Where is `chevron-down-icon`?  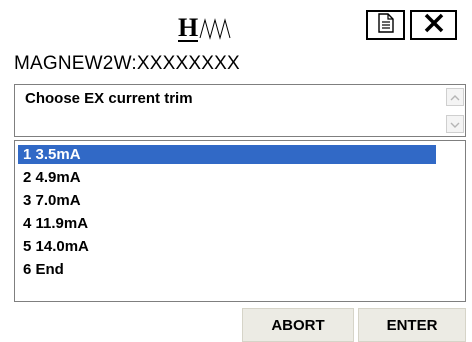 chevron-down-icon is located at coordinates (455, 124).